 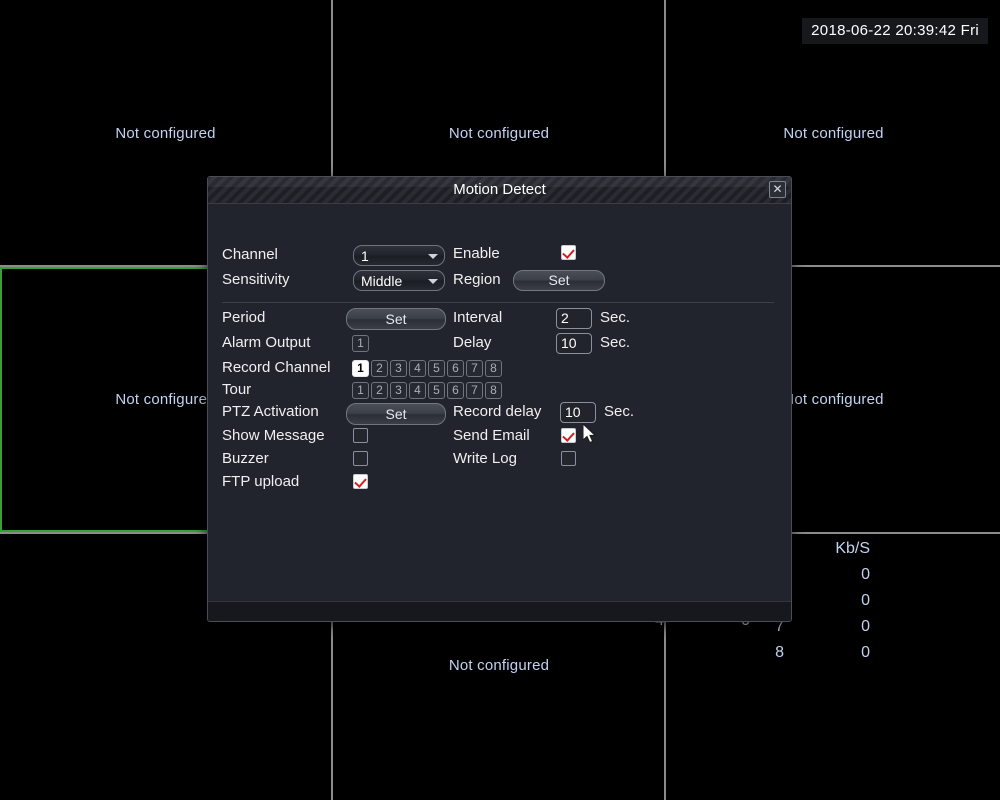 What do you see at coordinates (360, 343) in the screenshot?
I see `alarm-output-chip-1: 1` at bounding box center [360, 343].